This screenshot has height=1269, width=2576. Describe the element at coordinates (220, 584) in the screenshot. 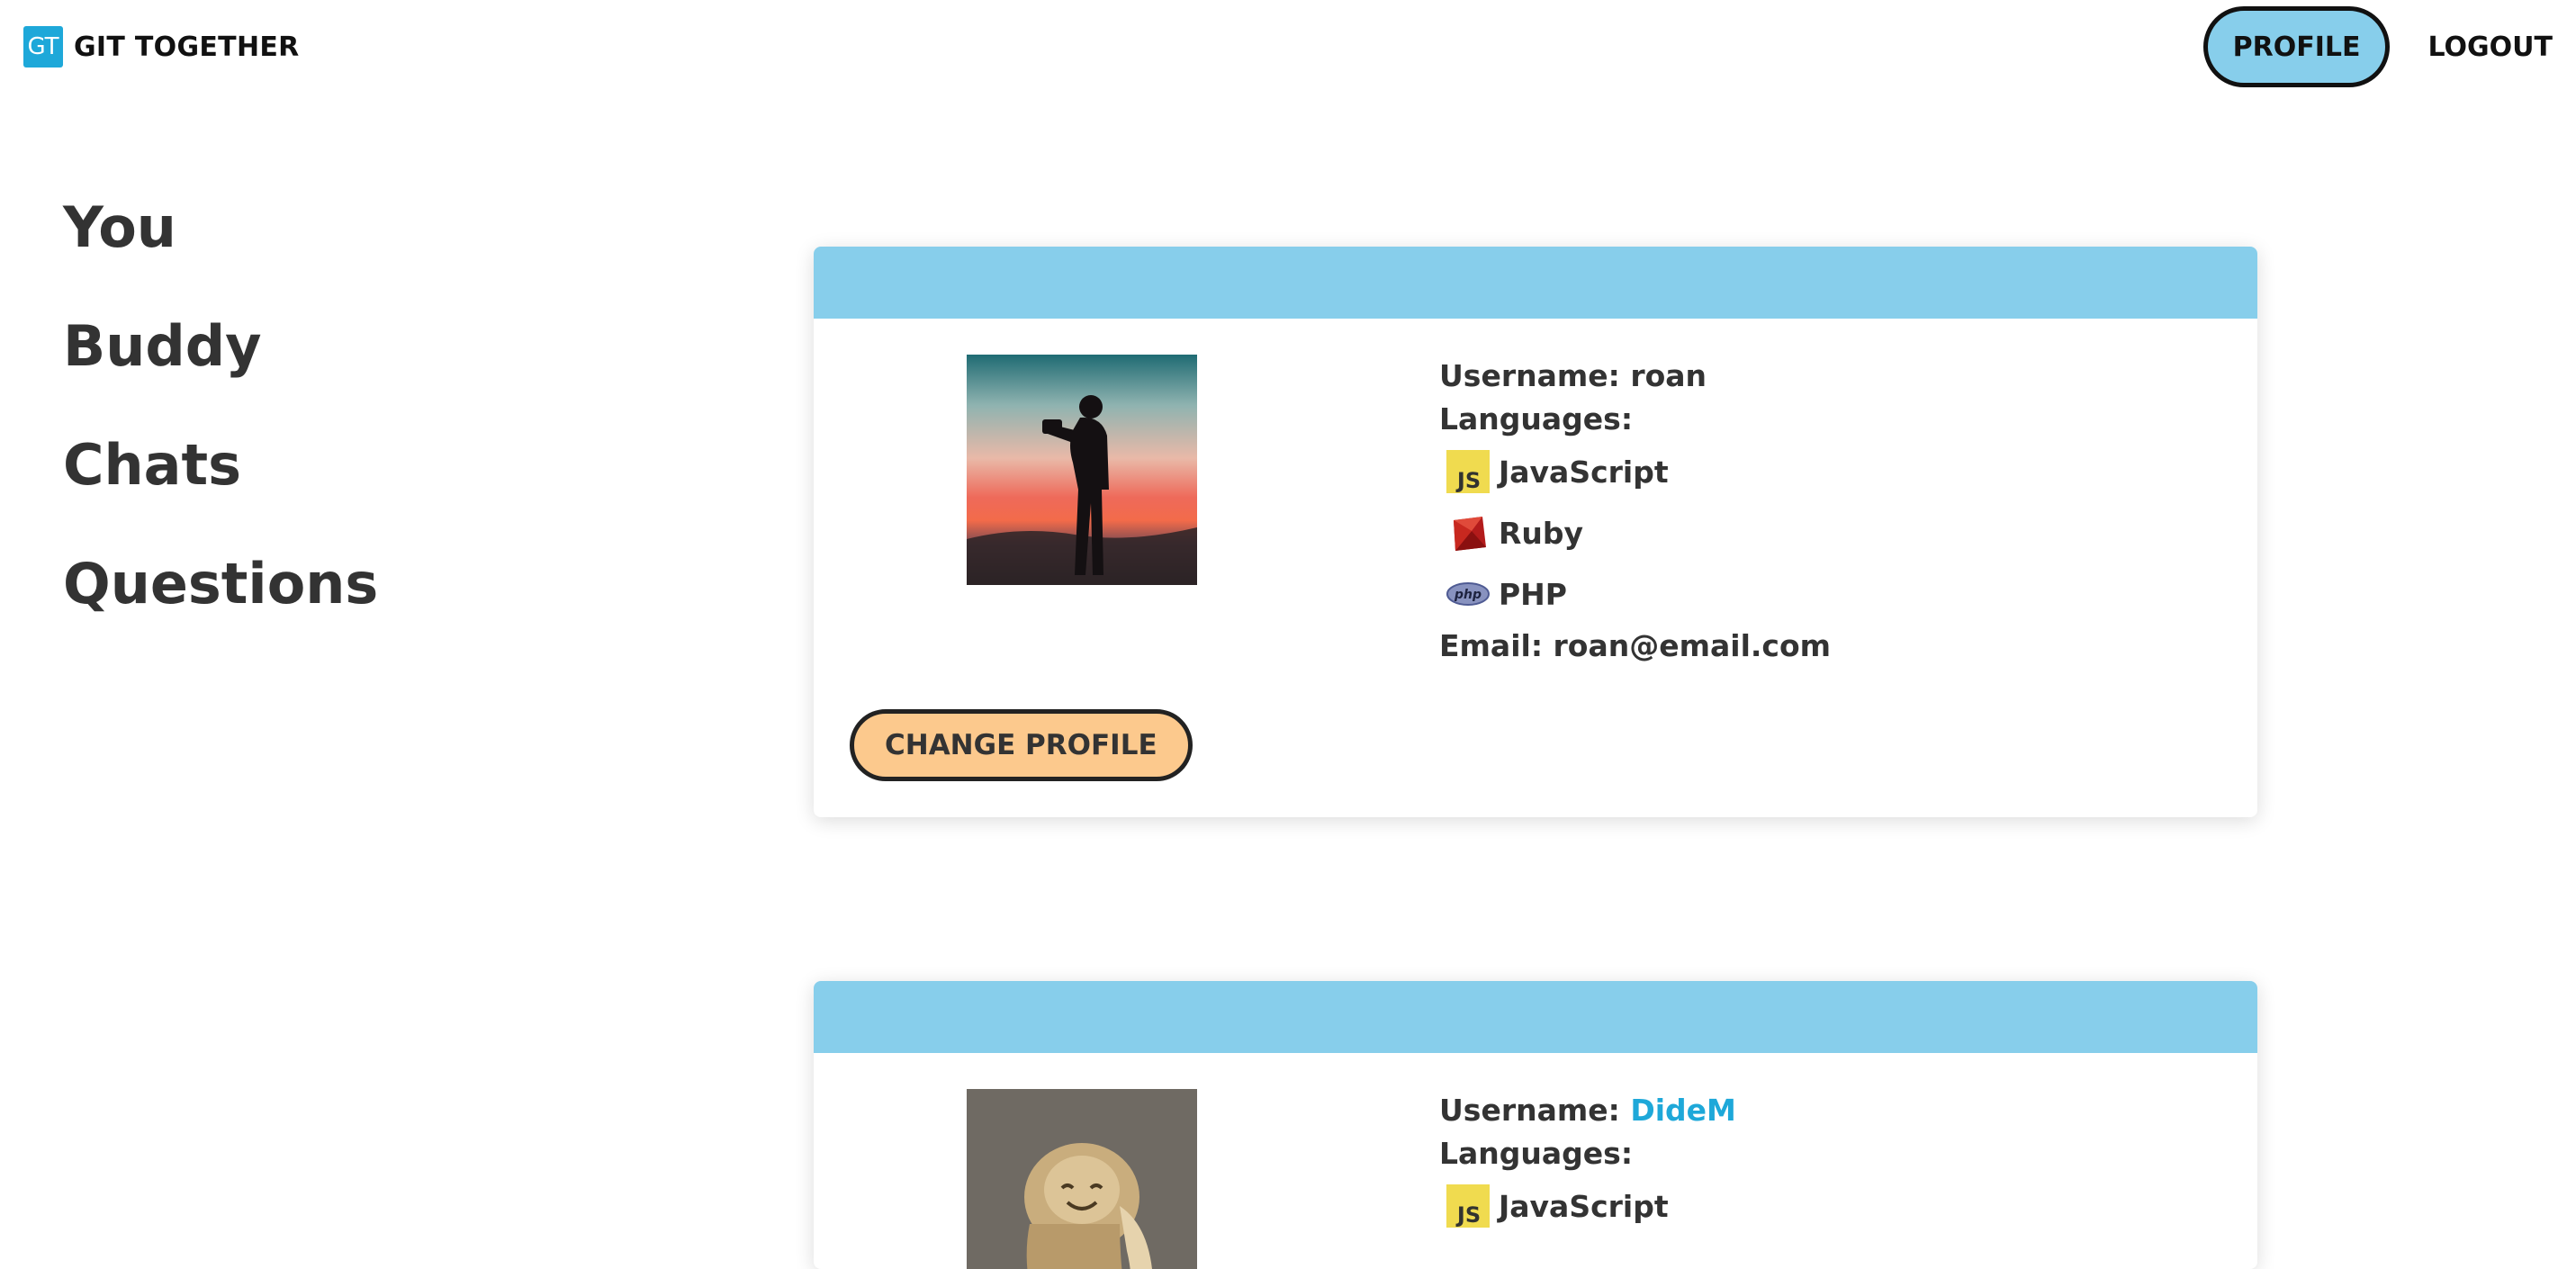

I see `sidebar-item-questions: Questions` at that location.